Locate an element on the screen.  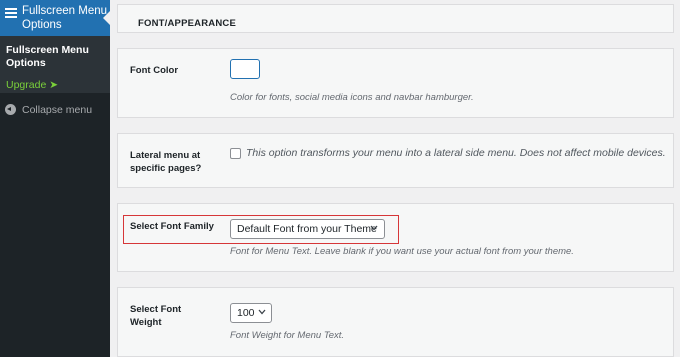
section-title: FONT/APPEARANCE is located at coordinates (187, 23).